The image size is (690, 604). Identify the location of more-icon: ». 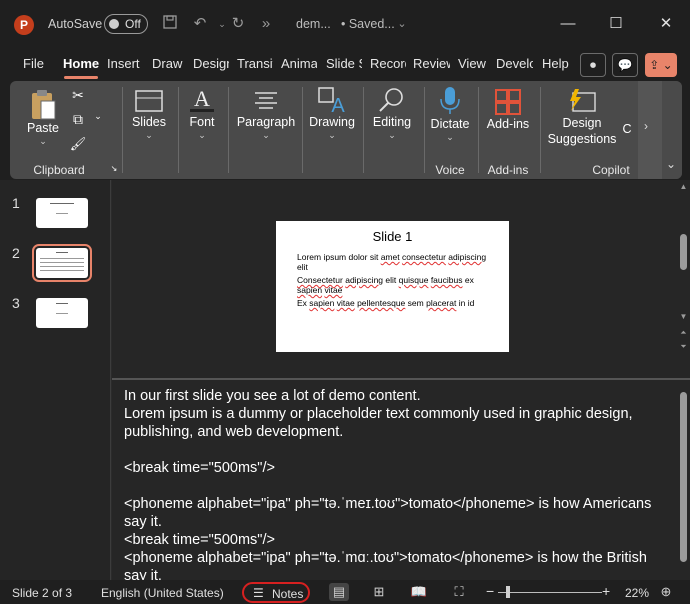
(266, 24).